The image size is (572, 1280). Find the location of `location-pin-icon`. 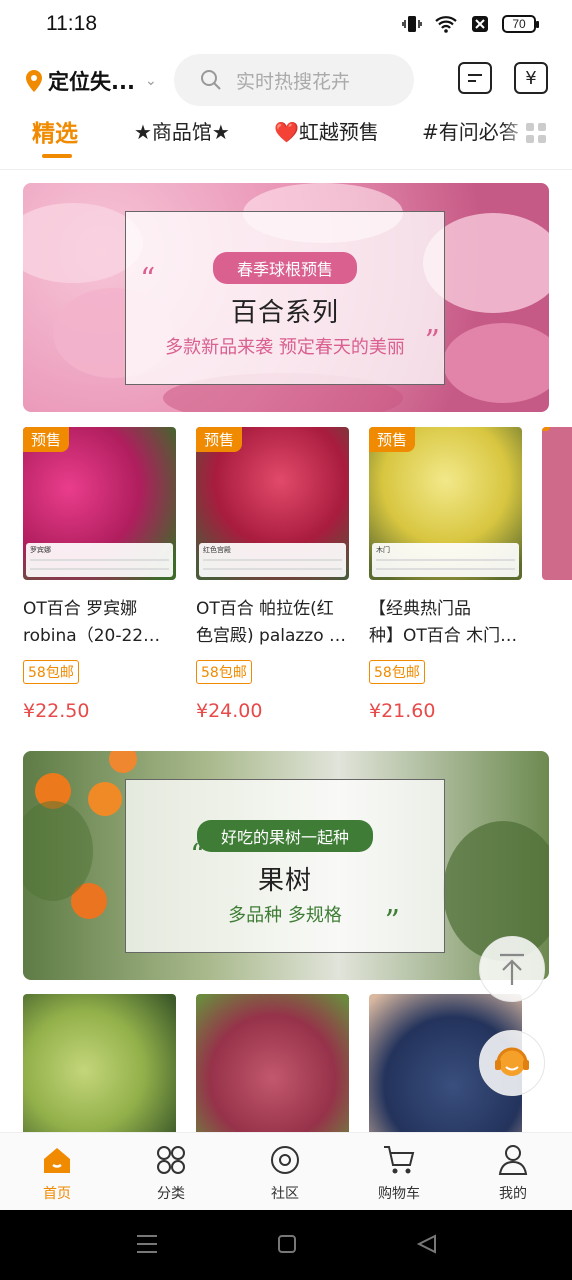

location-pin-icon is located at coordinates (34, 81).